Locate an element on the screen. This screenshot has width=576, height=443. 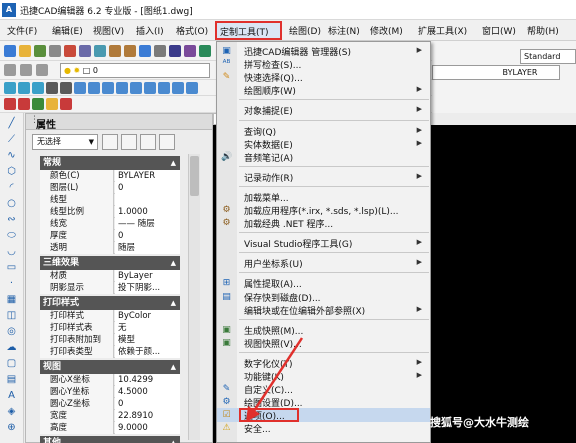
property-row: 打印样式 ByColor is located at coordinates (110, 316).